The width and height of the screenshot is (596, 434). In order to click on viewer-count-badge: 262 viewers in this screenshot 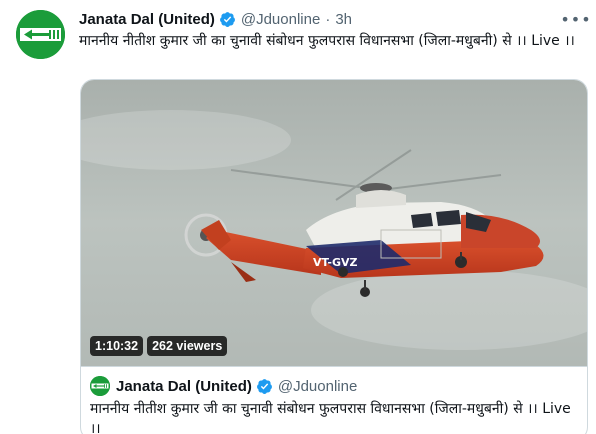, I will do `click(187, 346)`.